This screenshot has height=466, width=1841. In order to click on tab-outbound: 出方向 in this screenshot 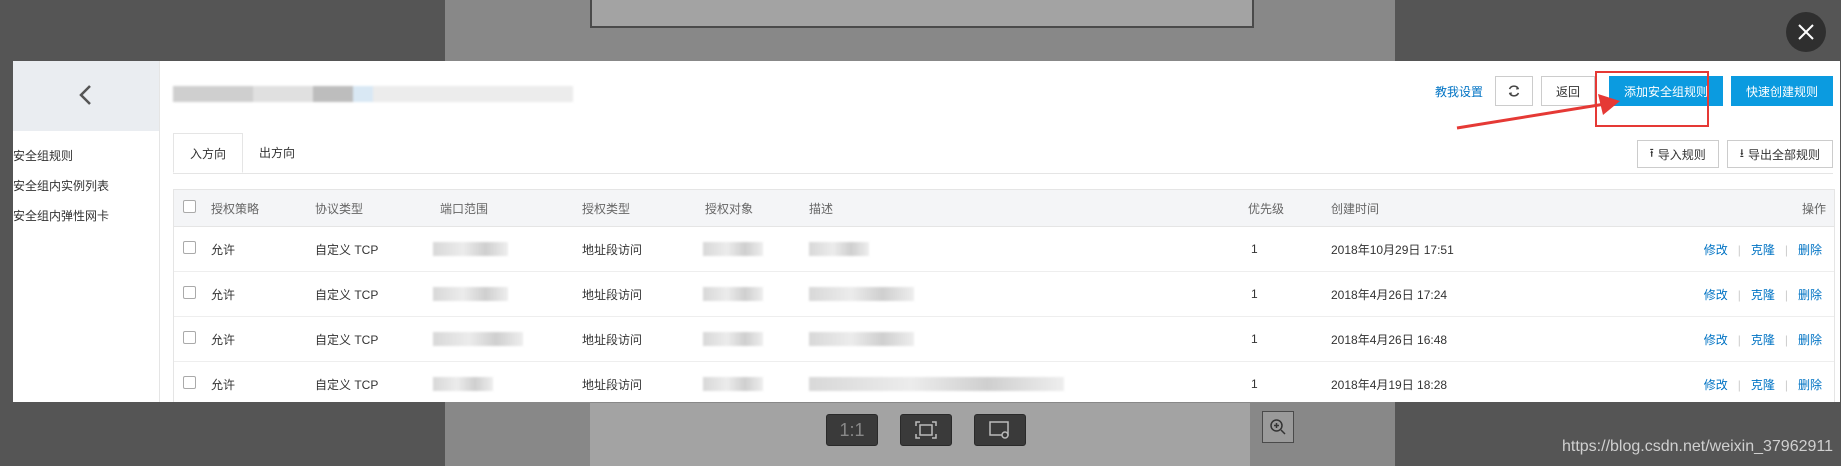, I will do `click(277, 153)`.